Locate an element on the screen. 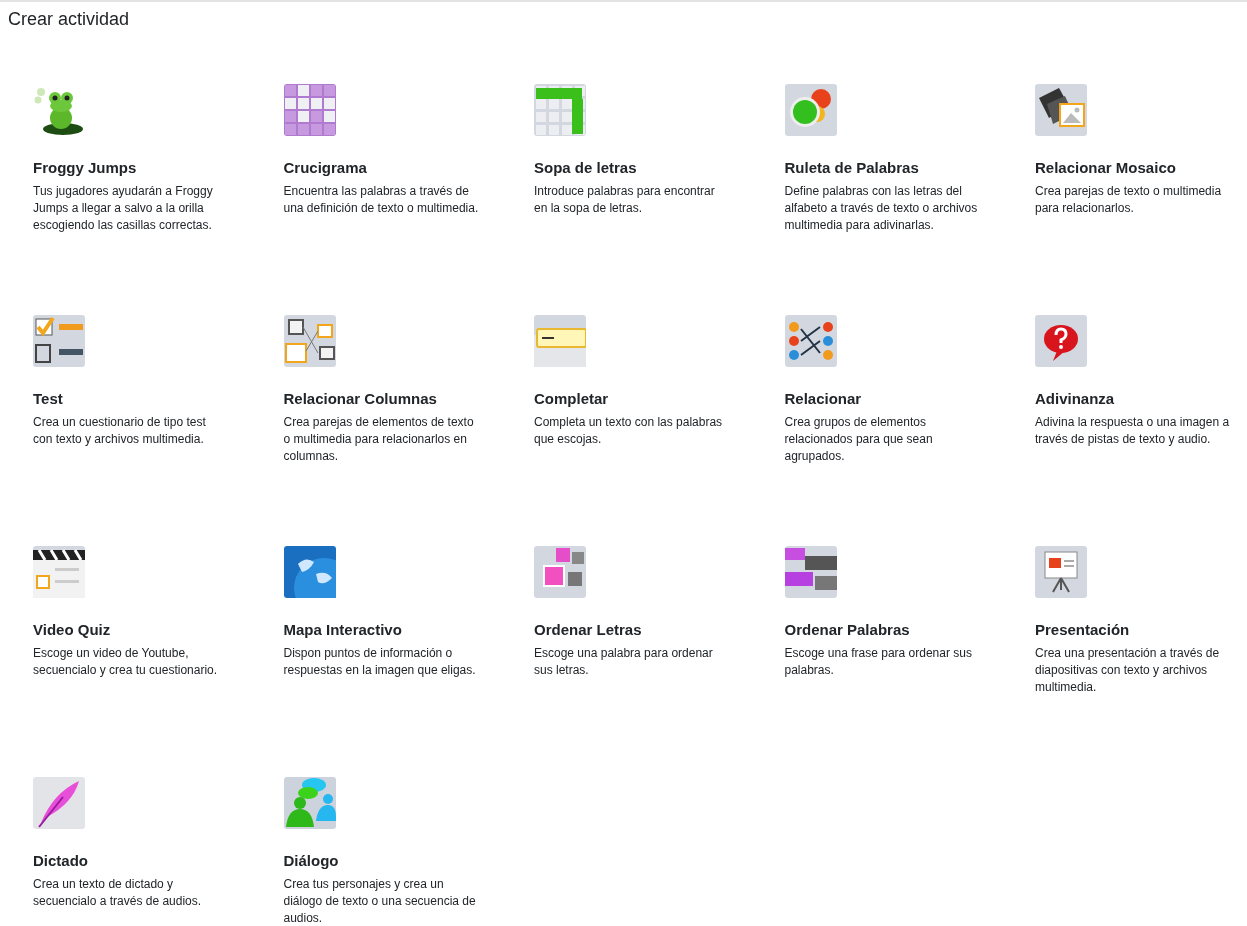  activity-description: Define palabras con las letras del alfabeto a través de texto o archivos multimedia para adivinarlas. is located at coordinates (881, 208).